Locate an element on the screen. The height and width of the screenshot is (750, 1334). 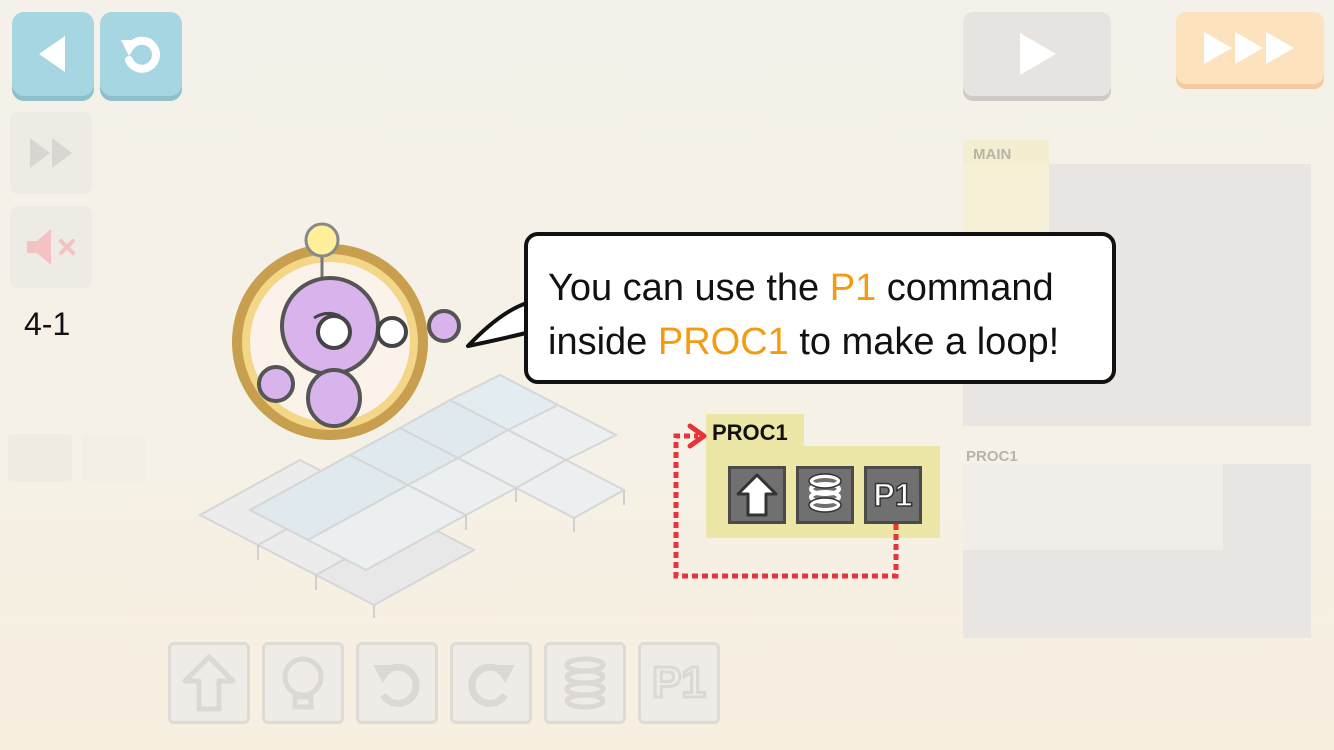
sound-muted-icon is located at coordinates (51, 247).